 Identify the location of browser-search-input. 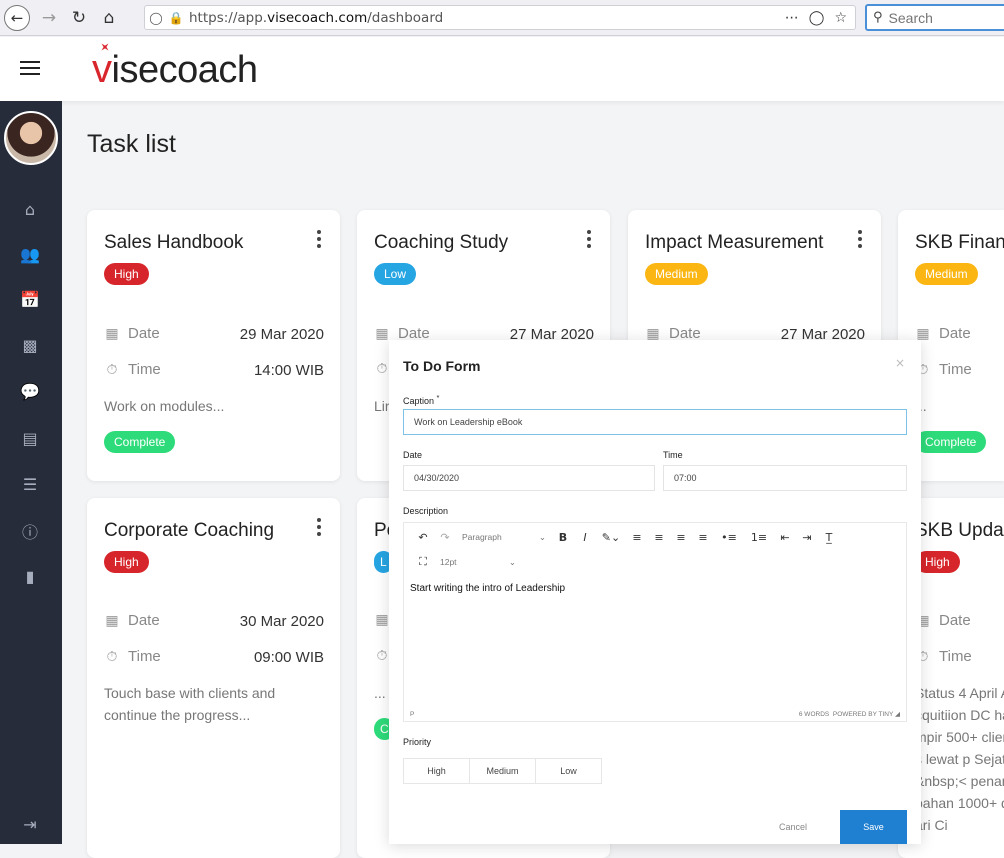
(938, 17).